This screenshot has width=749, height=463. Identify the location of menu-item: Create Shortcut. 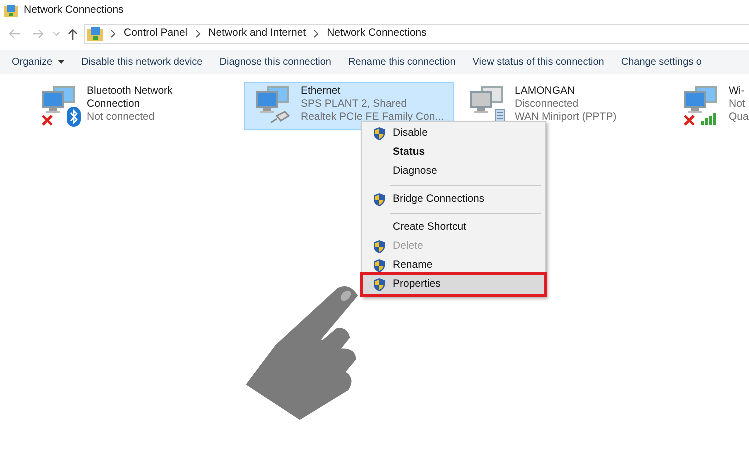
(453, 227).